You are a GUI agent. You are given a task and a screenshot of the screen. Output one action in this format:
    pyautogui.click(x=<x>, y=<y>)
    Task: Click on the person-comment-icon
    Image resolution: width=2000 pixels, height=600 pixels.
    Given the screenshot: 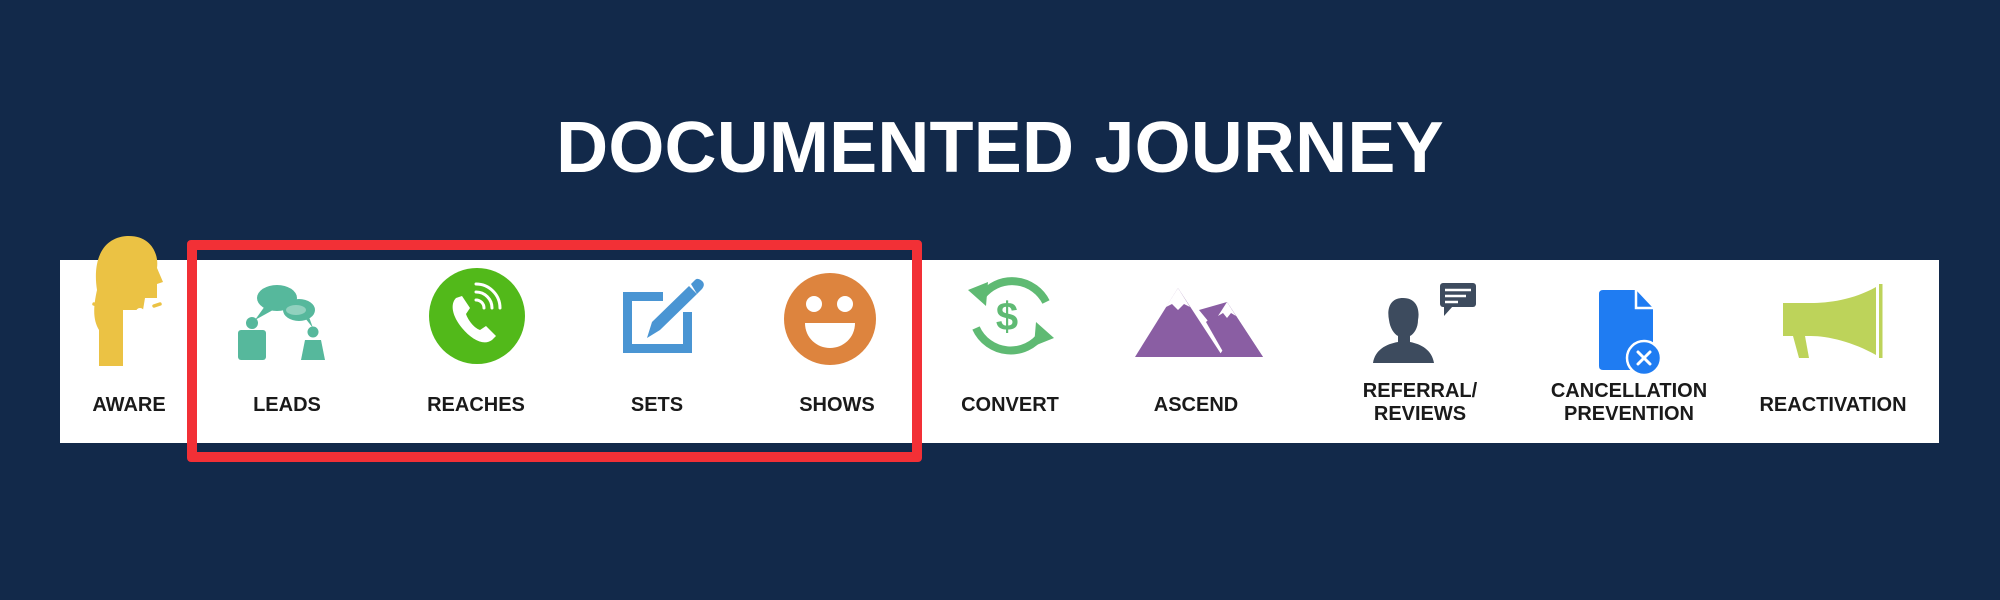 What is the action you would take?
    pyautogui.click(x=1424, y=323)
    